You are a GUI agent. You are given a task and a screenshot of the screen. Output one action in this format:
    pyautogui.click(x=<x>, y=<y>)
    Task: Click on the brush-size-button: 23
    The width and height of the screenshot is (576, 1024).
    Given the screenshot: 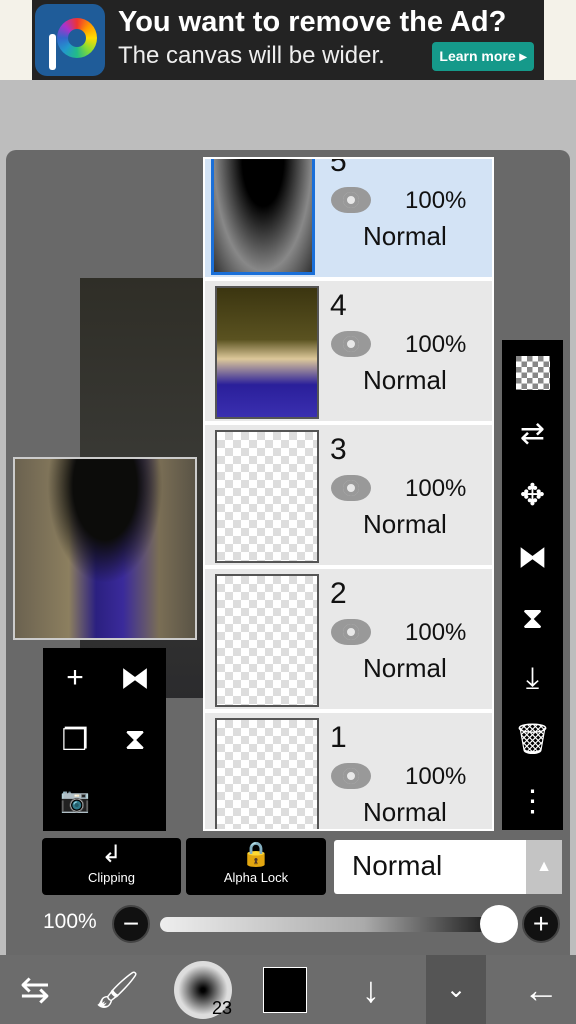 What is the action you would take?
    pyautogui.click(x=203, y=989)
    